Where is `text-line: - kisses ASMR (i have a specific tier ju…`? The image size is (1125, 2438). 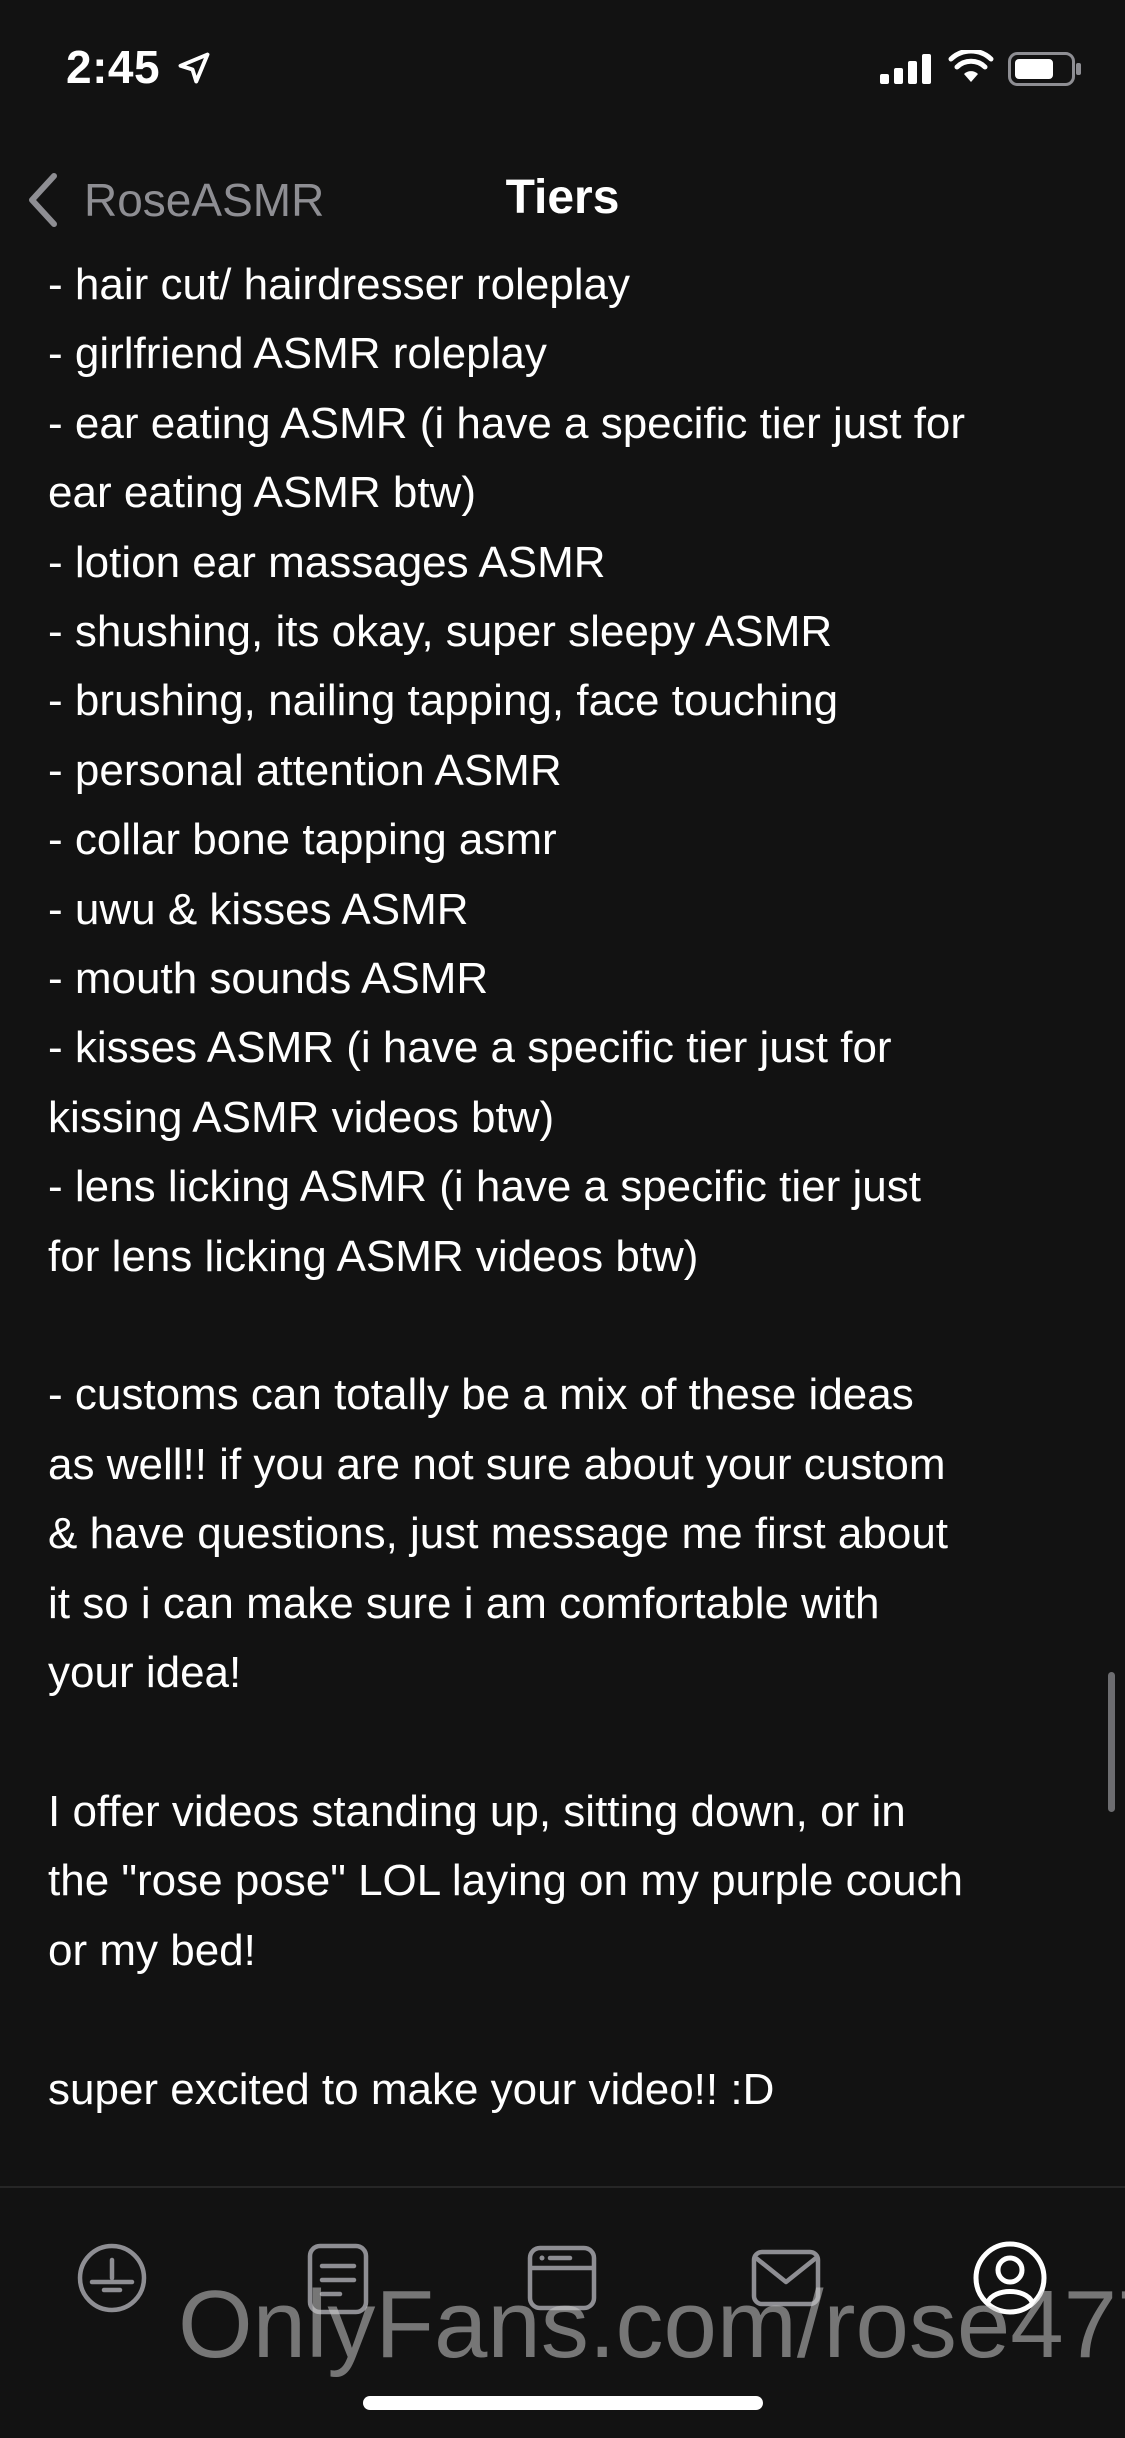
text-line: - kisses ASMR (i have a specific tier ju… is located at coordinates (470, 1048).